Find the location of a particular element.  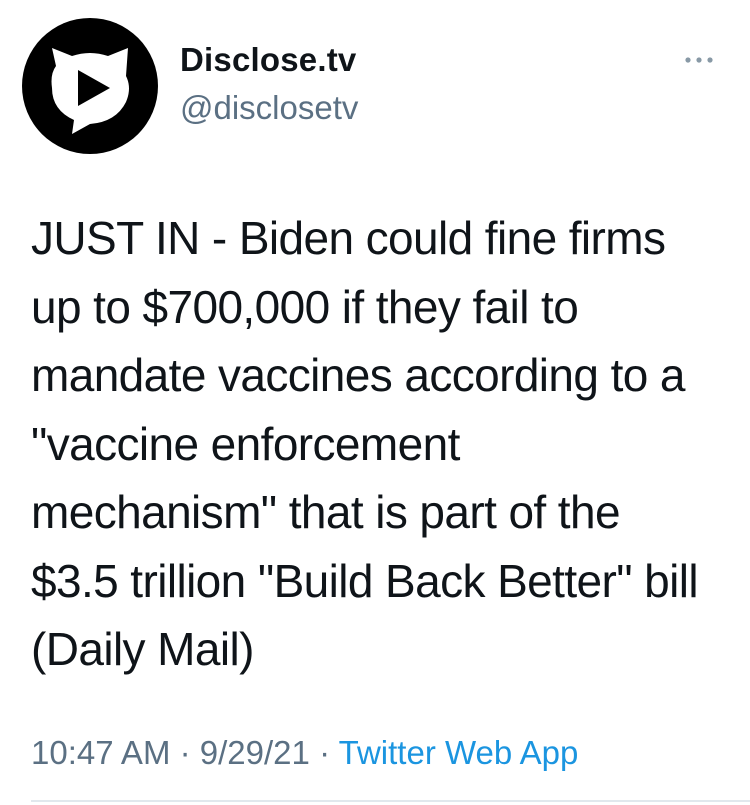

tweet-metadata: 10:47 AM · 9/29/21 · Twitter Web App is located at coordinates (304, 753).